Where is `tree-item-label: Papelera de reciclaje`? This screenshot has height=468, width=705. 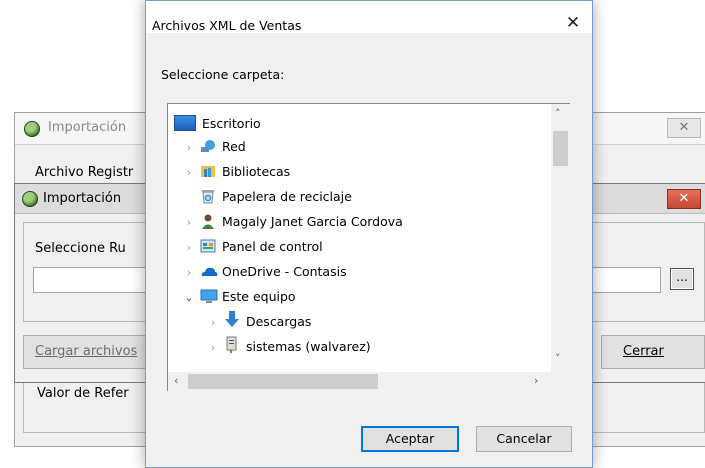 tree-item-label: Papelera de reciclaje is located at coordinates (286, 196).